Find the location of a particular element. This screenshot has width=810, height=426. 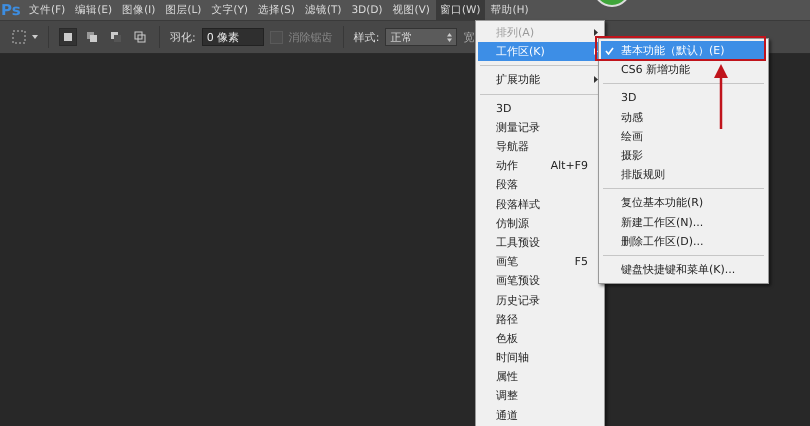

menu-item: 时间轴 is located at coordinates (540, 358).